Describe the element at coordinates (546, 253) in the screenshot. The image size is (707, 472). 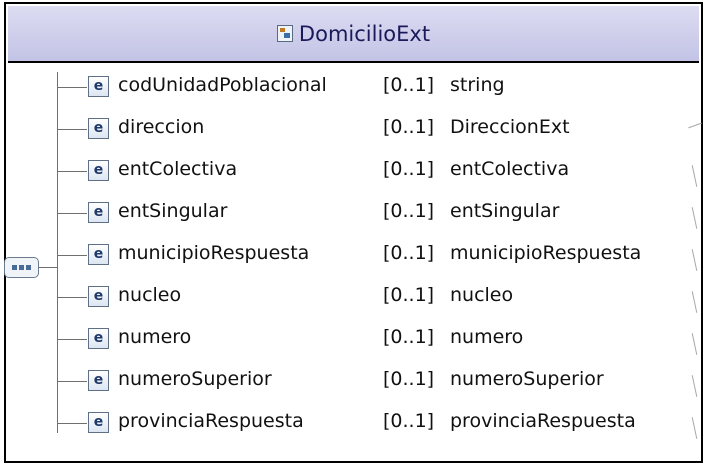
I see `element-type: municipioRespuesta` at that location.